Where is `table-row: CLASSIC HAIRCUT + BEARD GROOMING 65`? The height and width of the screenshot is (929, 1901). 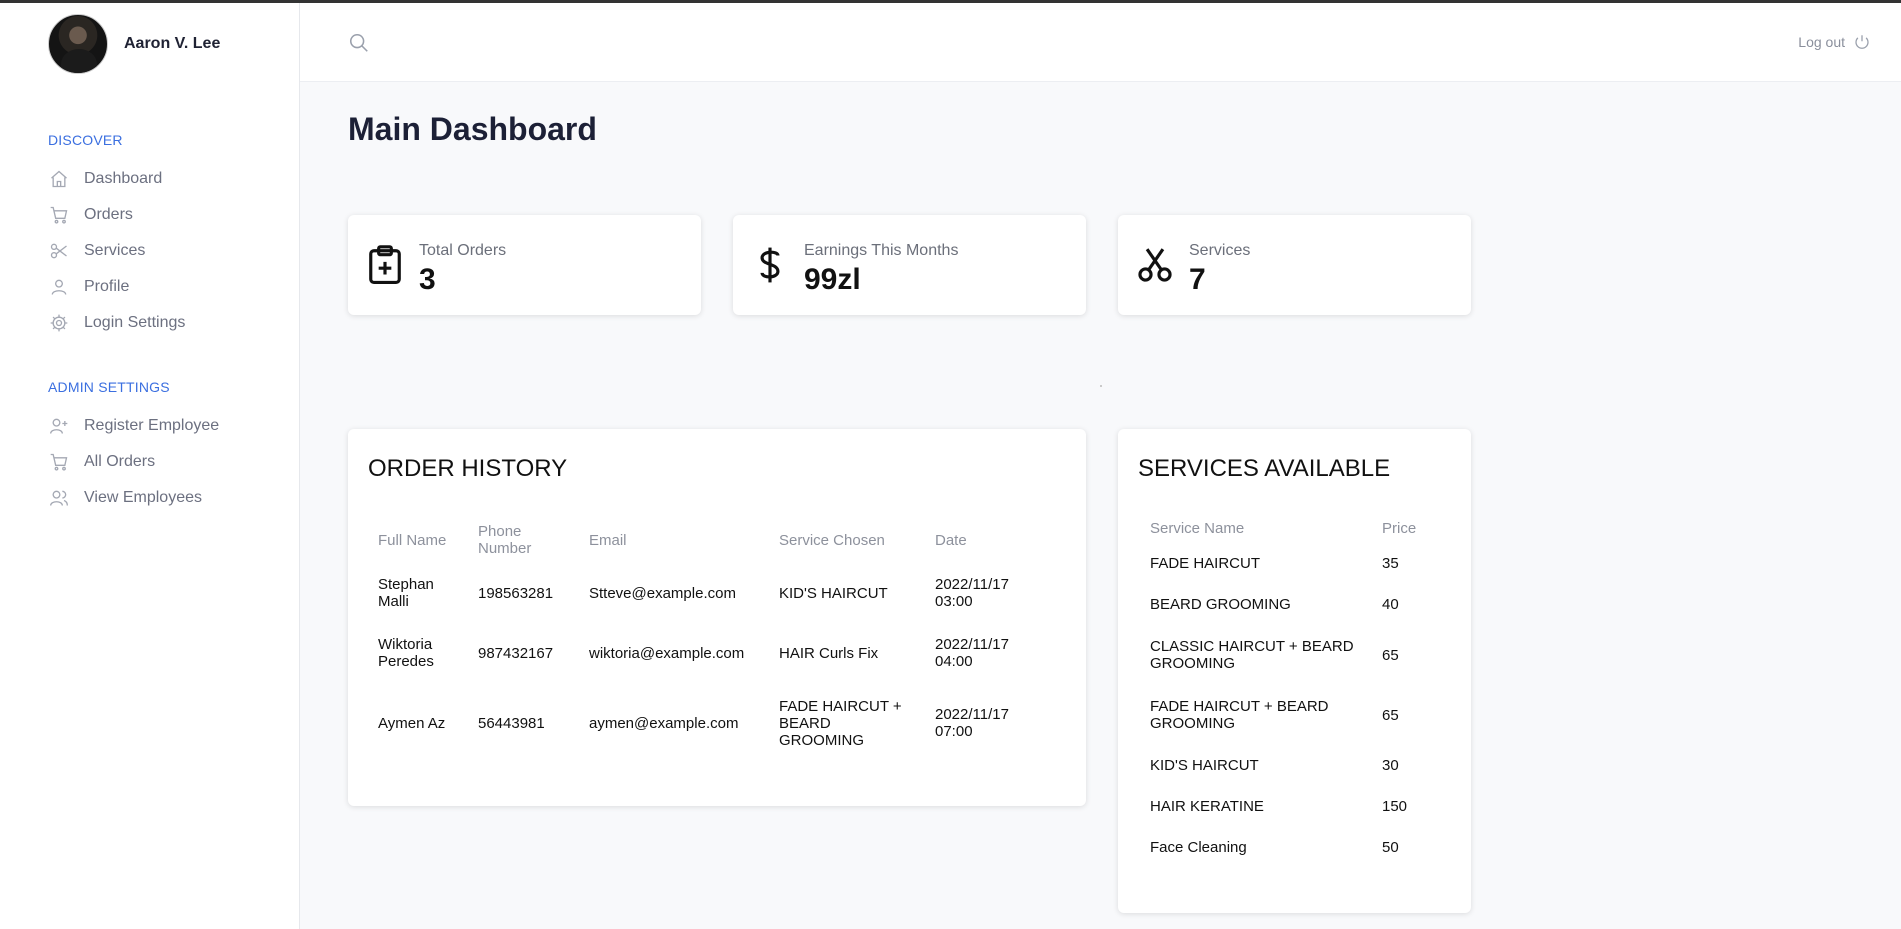 table-row: CLASSIC HAIRCUT + BEARD GROOMING 65 is located at coordinates (1286, 655).